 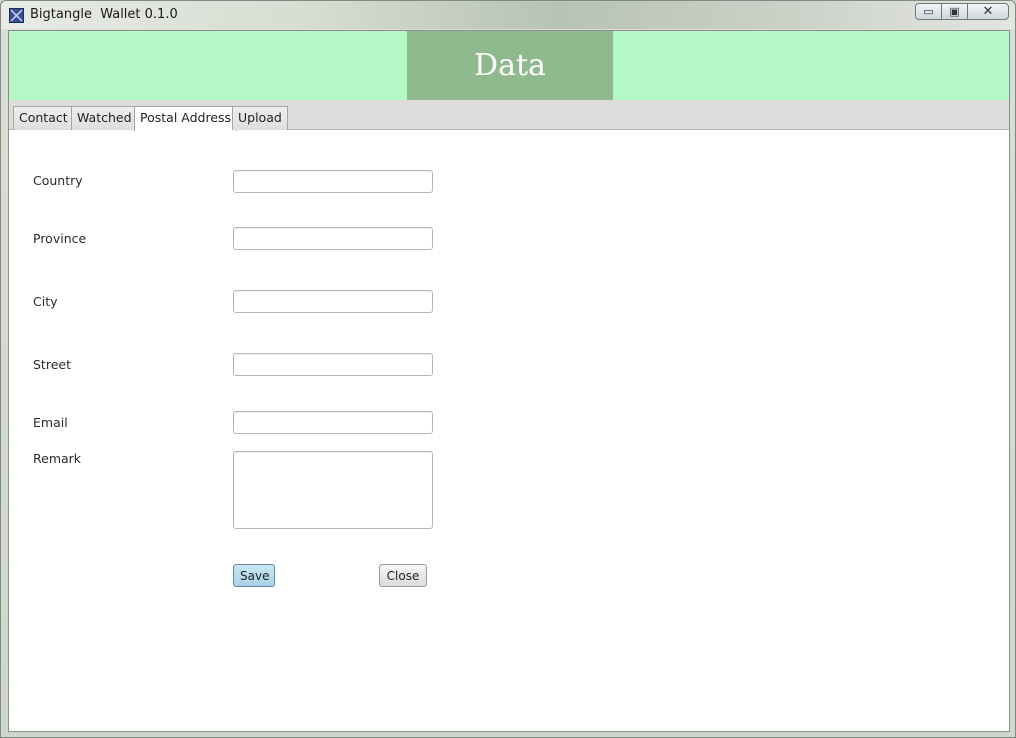 What do you see at coordinates (104, 118) in the screenshot?
I see `tab-watched: Watched` at bounding box center [104, 118].